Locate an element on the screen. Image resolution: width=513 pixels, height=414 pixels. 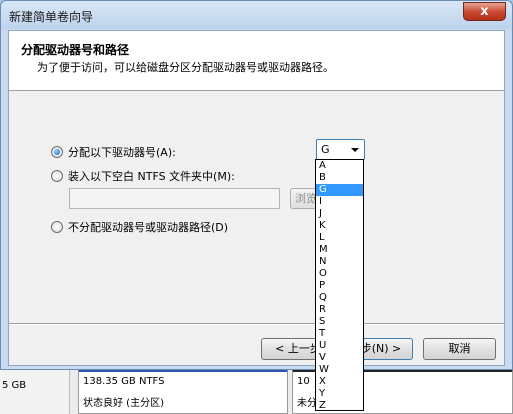
drive-letter-option: P is located at coordinates (339, 286).